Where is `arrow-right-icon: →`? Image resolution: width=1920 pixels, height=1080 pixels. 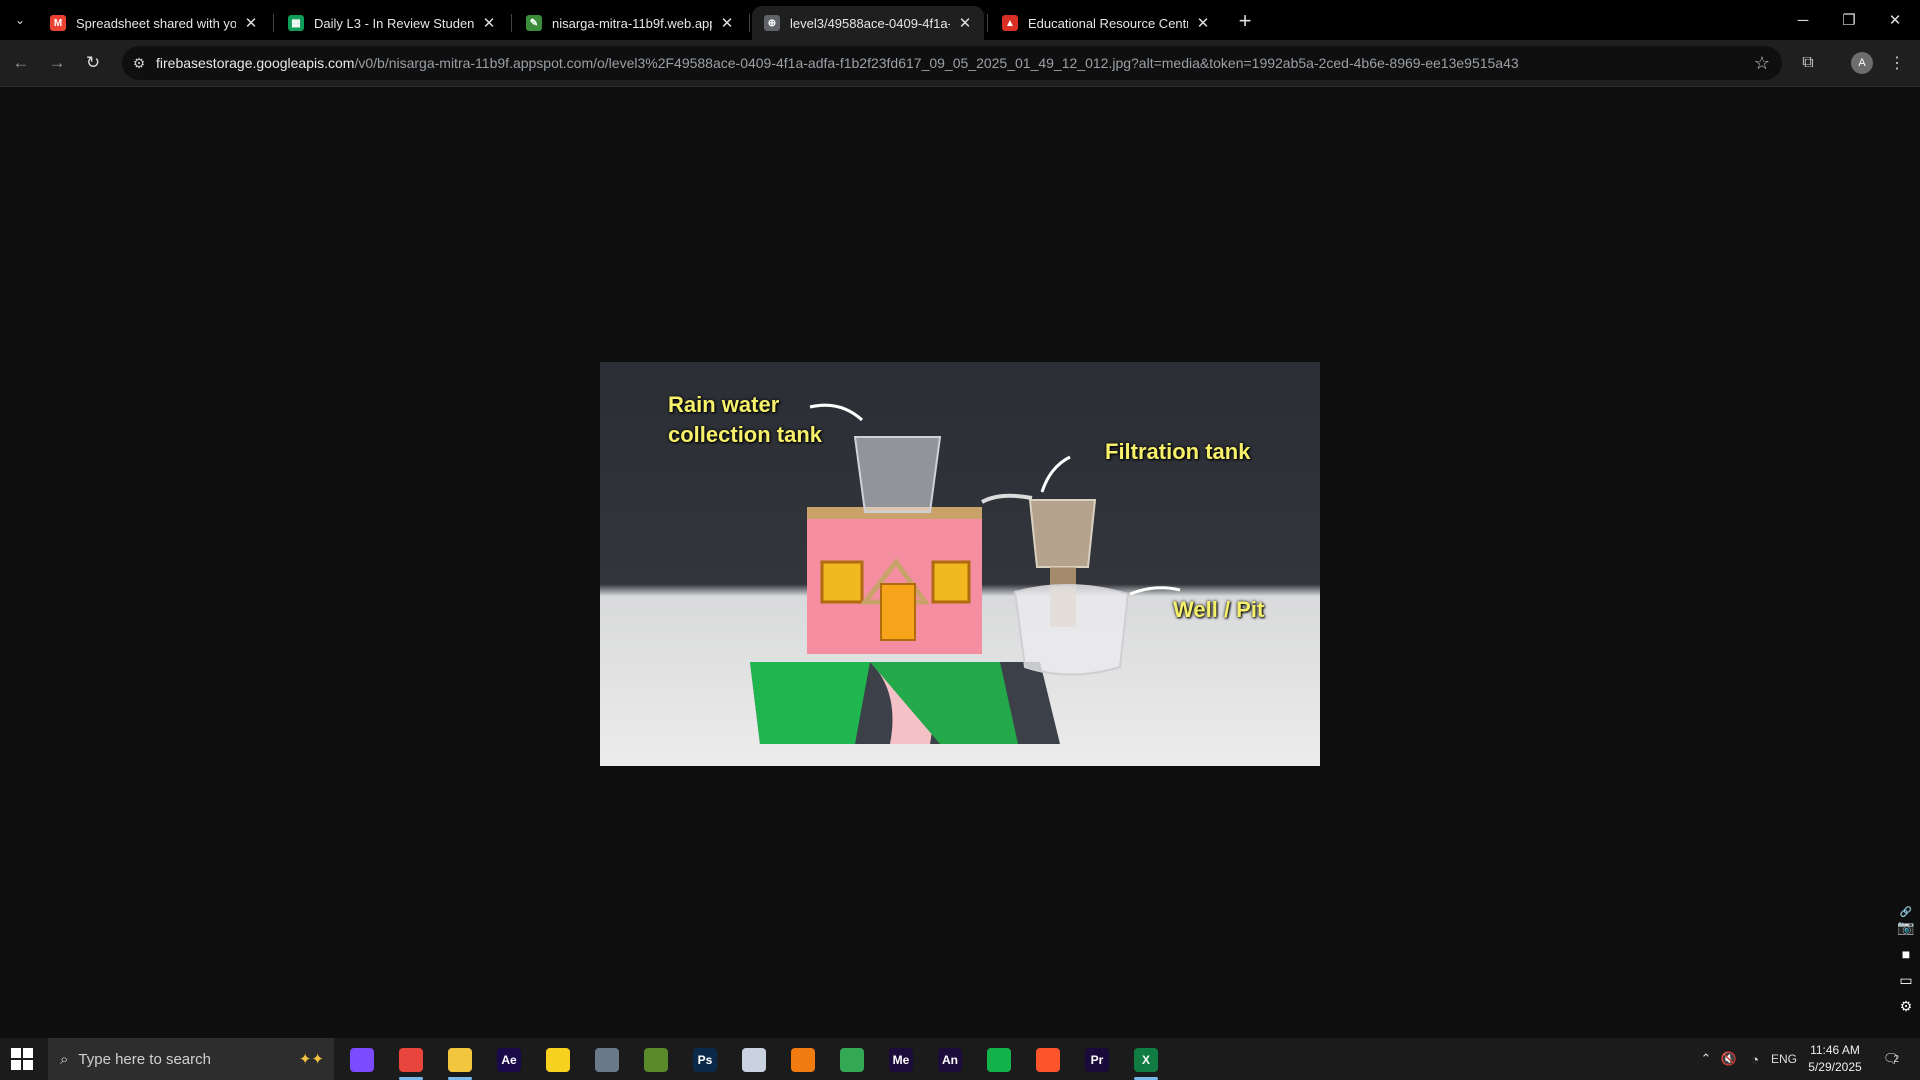 arrow-right-icon: → is located at coordinates (57, 62).